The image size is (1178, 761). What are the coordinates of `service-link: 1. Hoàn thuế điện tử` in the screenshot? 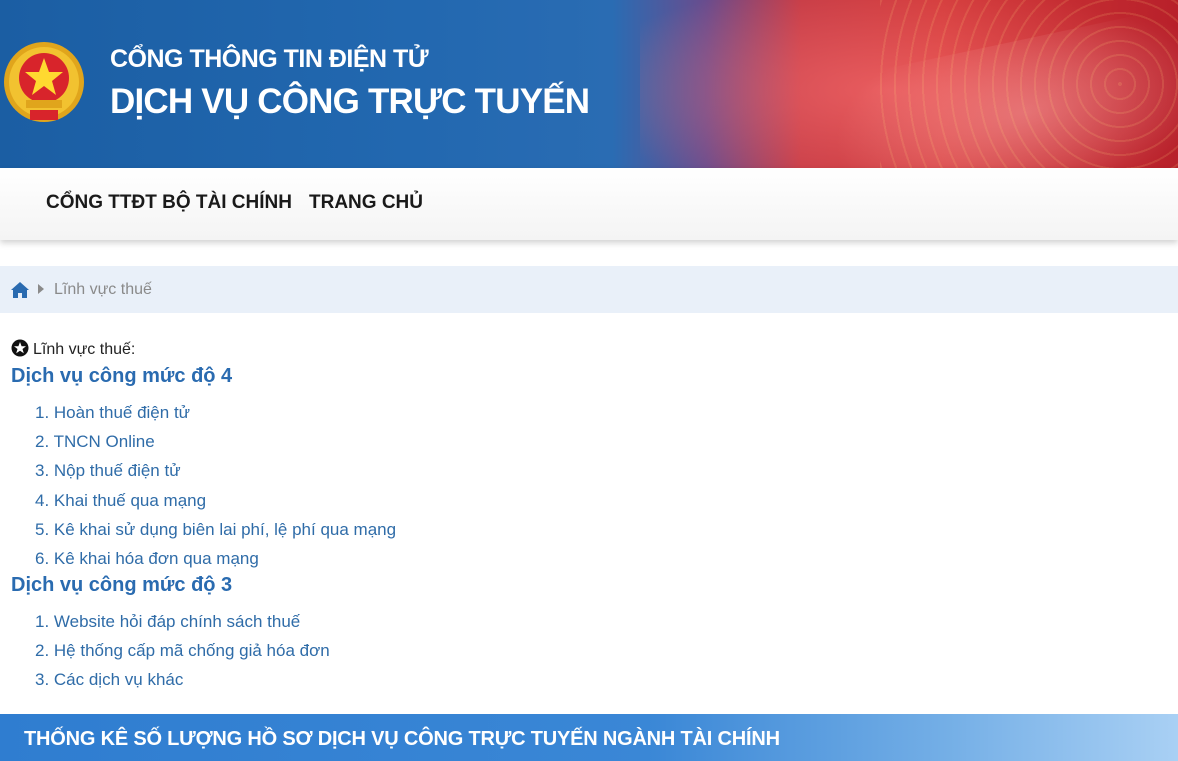 It's located at (112, 413).